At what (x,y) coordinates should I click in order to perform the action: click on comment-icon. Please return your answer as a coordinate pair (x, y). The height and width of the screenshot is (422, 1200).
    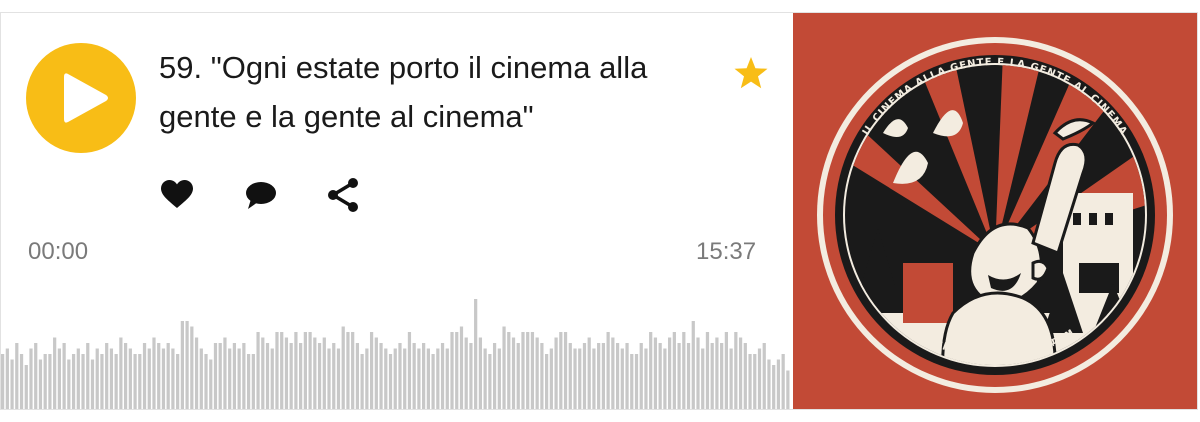
    Looking at the image, I should click on (261, 195).